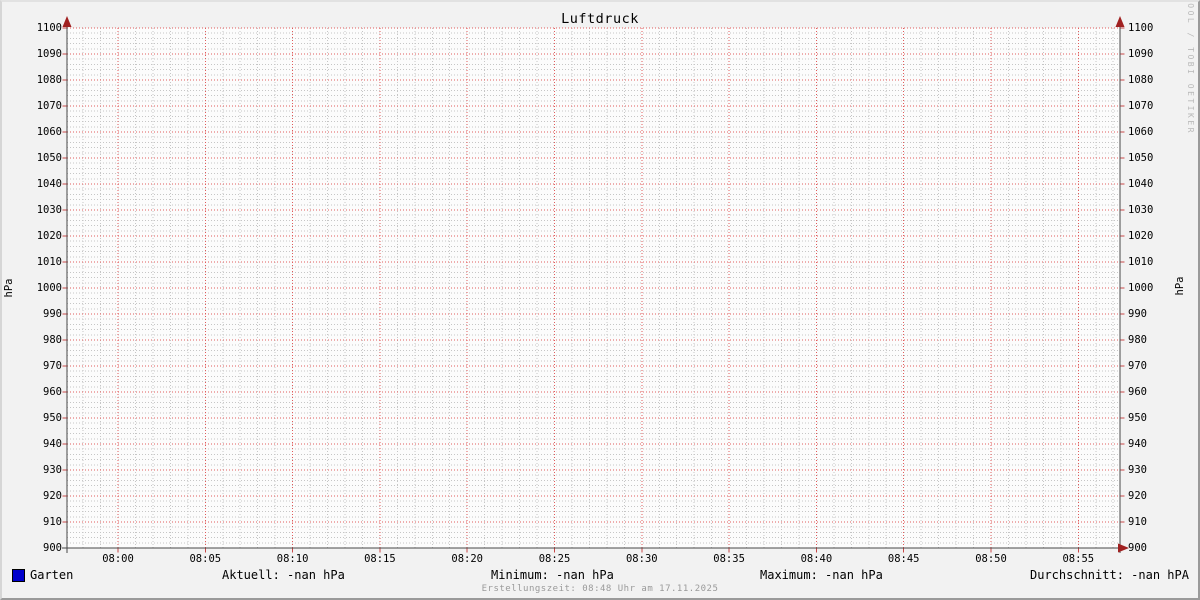 The image size is (1200, 600). I want to click on y-tick-label-left: 1040, so click(49, 184).